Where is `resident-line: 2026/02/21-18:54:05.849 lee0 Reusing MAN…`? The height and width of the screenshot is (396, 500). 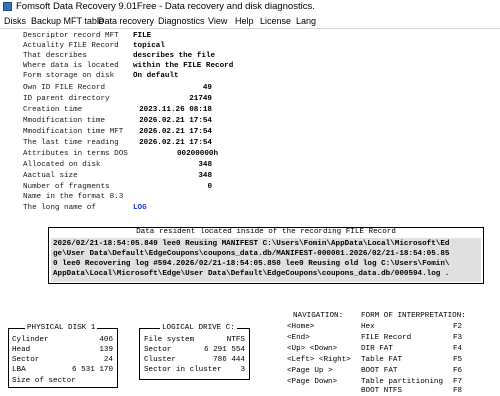
resident-line: 2026/02/21-18:54:05.849 lee0 Reusing MAN… is located at coordinates (251, 244).